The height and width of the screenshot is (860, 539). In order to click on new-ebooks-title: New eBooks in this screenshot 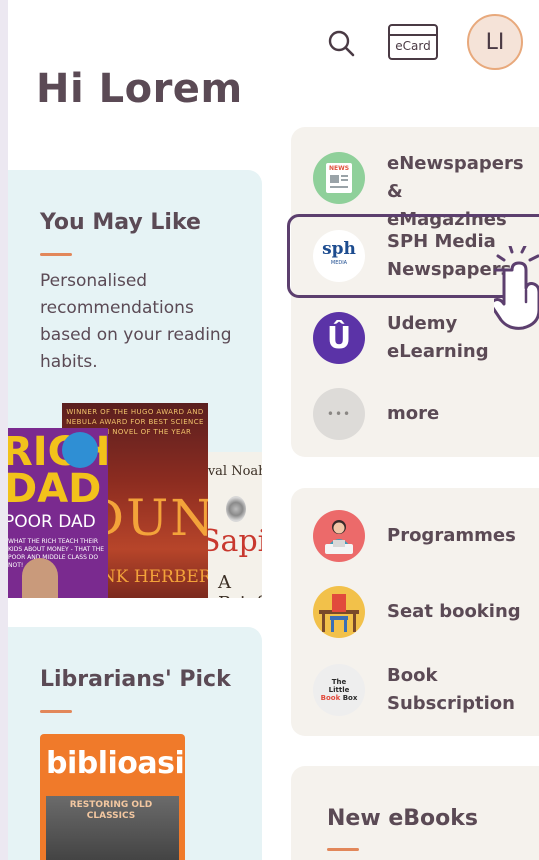, I will do `click(402, 818)`.